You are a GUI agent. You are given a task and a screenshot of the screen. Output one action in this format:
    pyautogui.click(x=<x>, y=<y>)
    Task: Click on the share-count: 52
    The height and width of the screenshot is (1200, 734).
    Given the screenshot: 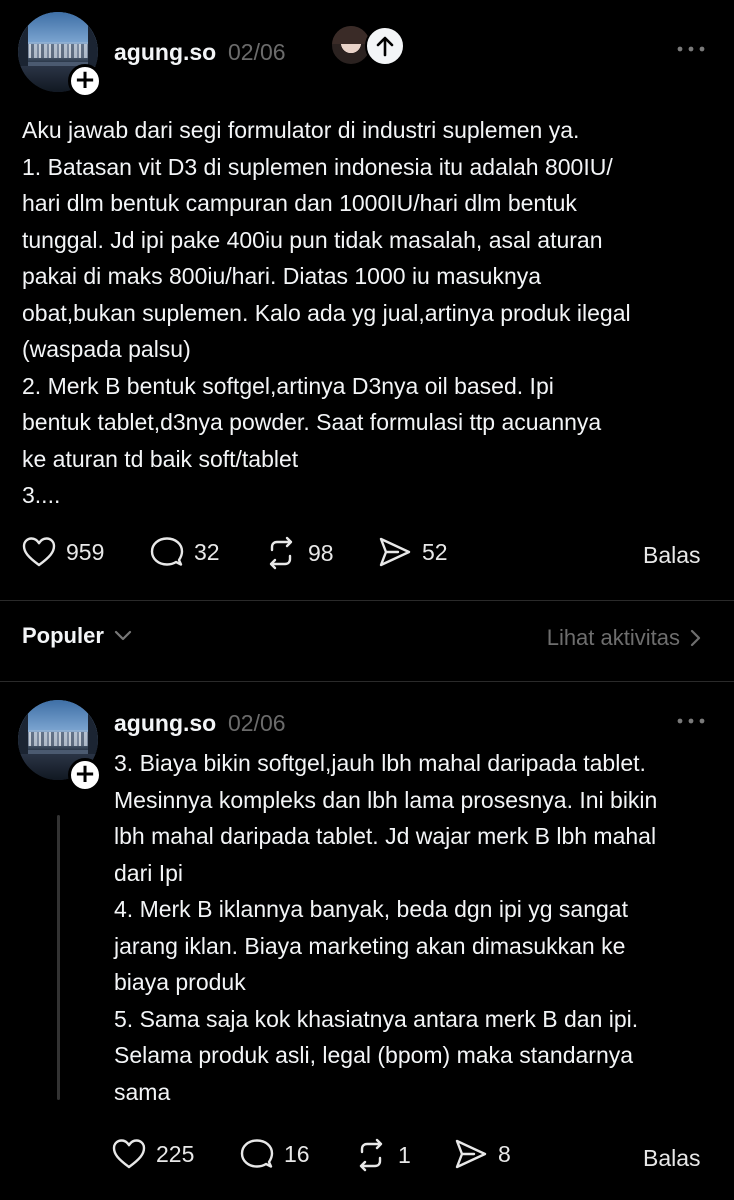 What is the action you would take?
    pyautogui.click(x=435, y=551)
    